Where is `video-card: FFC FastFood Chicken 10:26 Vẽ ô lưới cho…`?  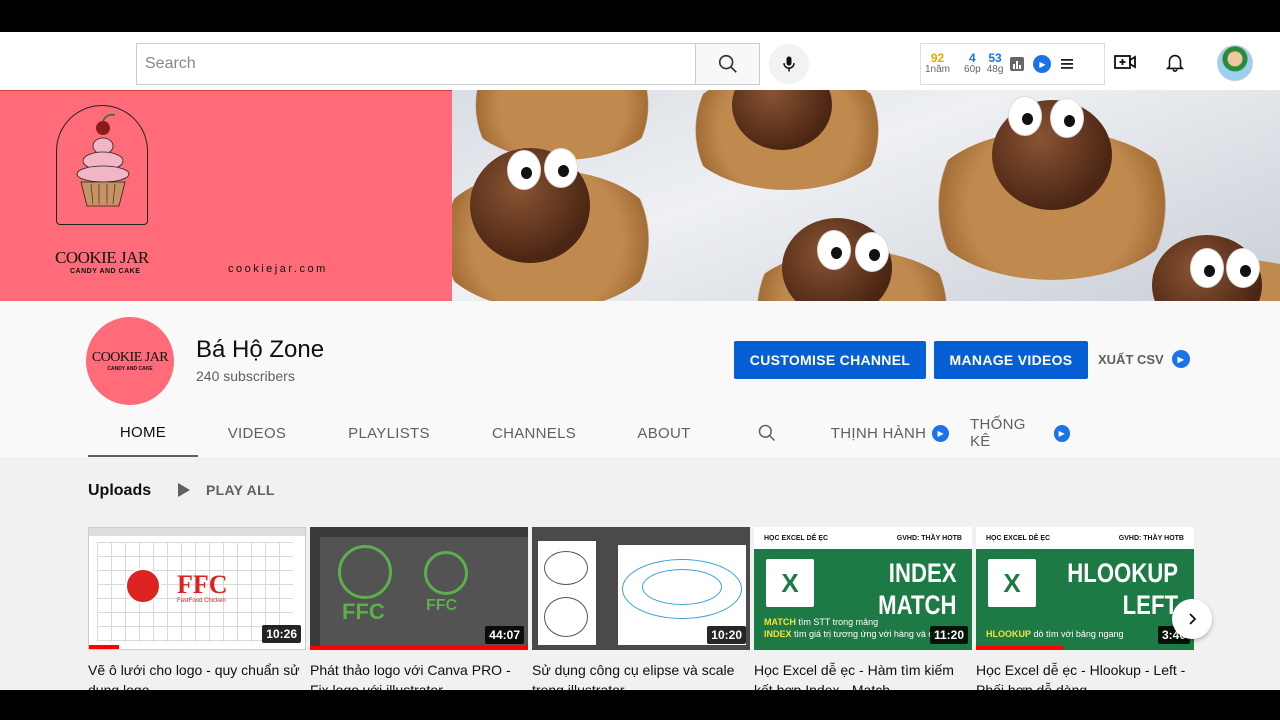
video-card: FFC FastFood Chicken 10:26 Vẽ ô lưới cho… is located at coordinates (197, 608).